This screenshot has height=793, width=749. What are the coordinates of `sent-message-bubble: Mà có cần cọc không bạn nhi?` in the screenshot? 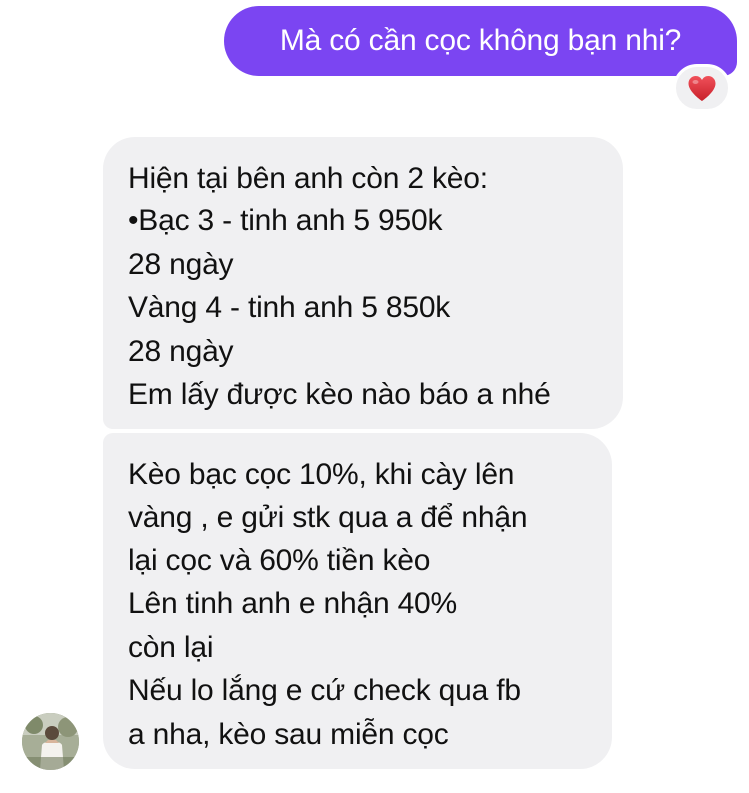 It's located at (480, 41).